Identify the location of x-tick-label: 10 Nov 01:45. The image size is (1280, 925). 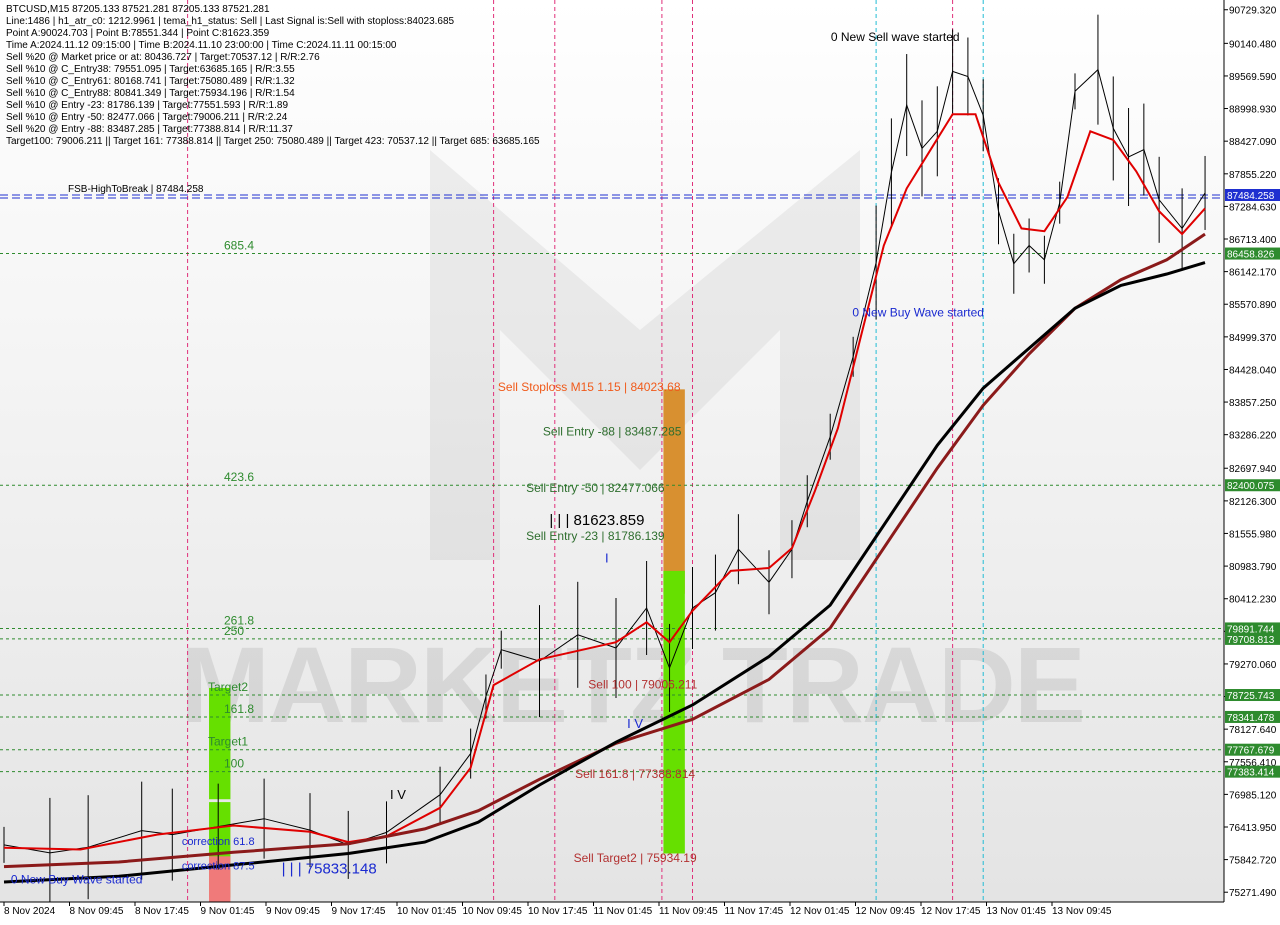
(427, 911).